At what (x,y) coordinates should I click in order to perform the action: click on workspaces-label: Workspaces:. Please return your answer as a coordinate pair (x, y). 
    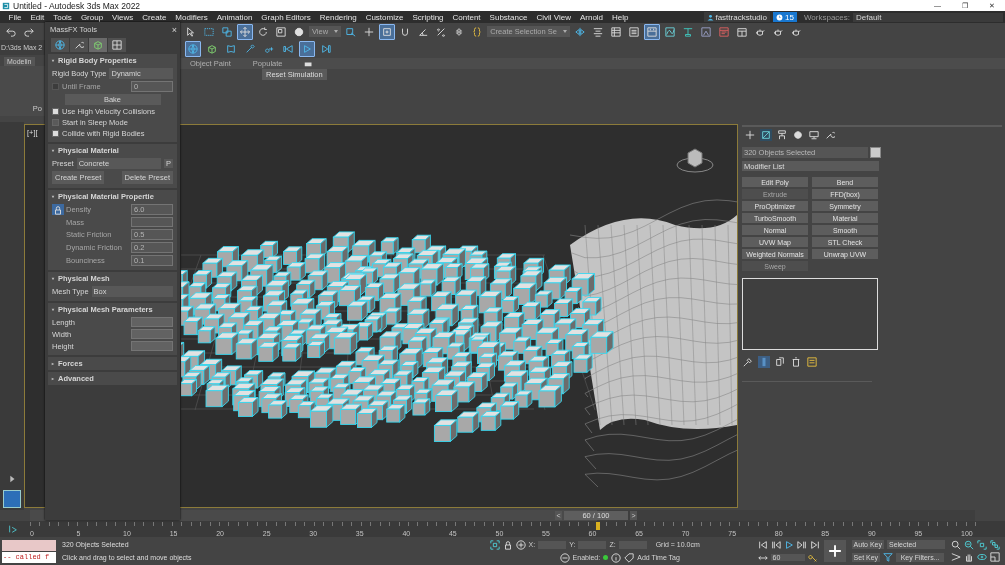
    Looking at the image, I should click on (826, 17).